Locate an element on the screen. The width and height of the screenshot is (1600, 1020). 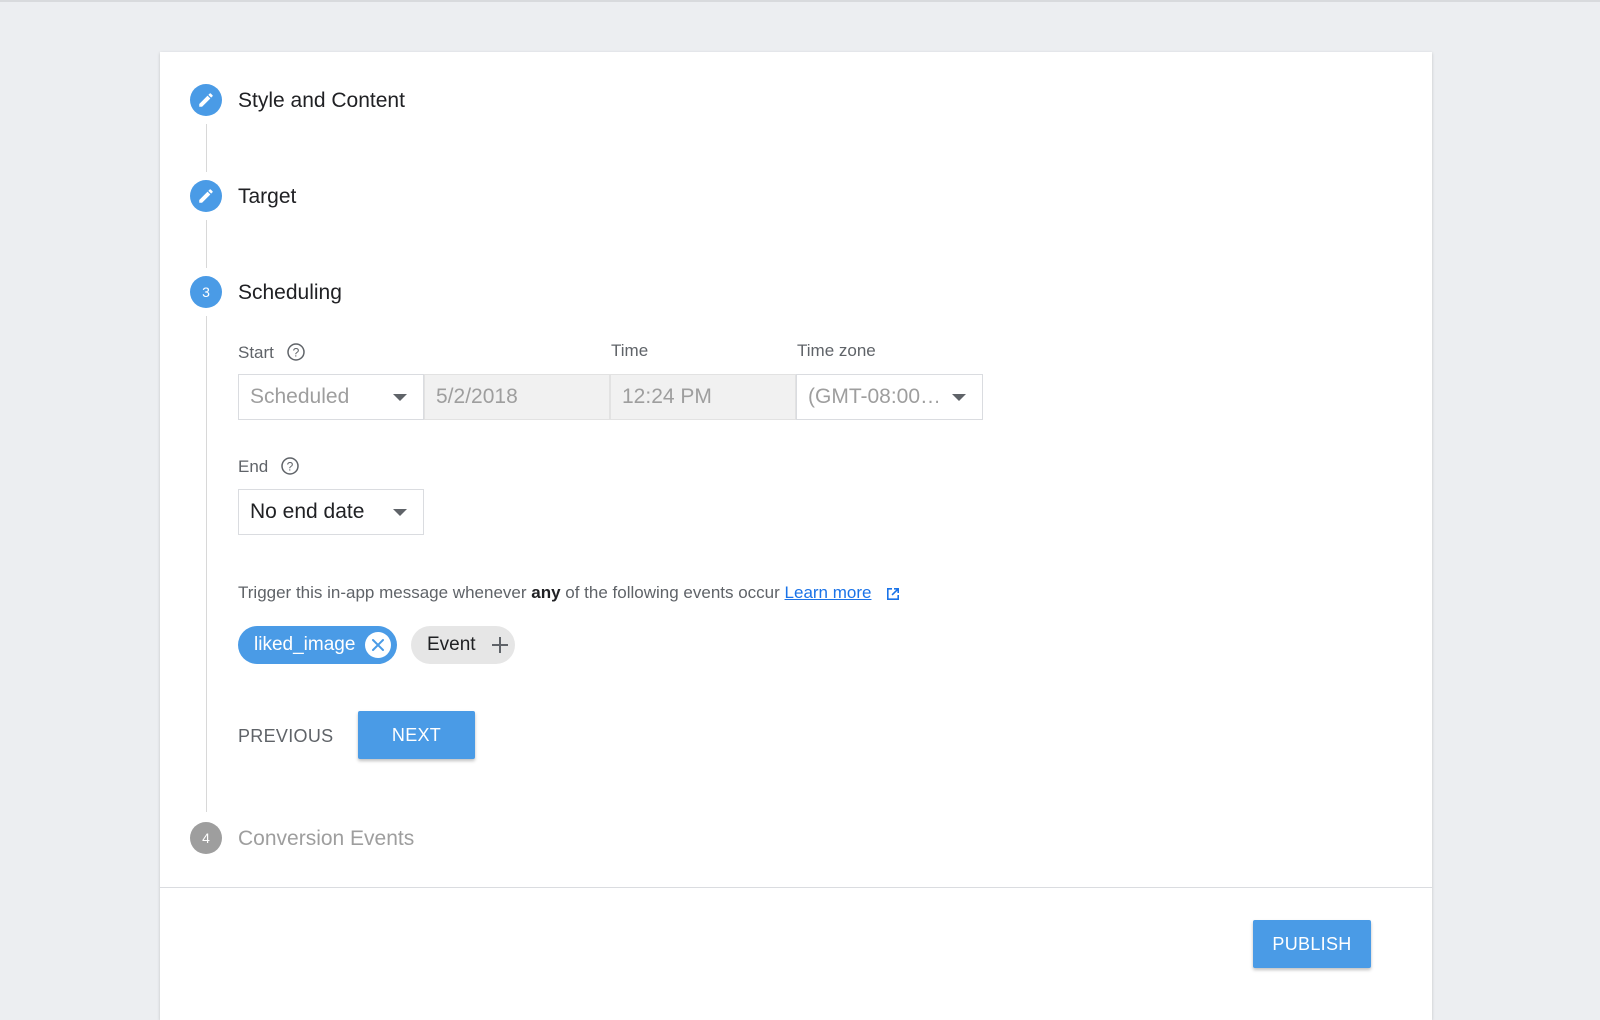
event-chip: liked_image is located at coordinates (318, 645).